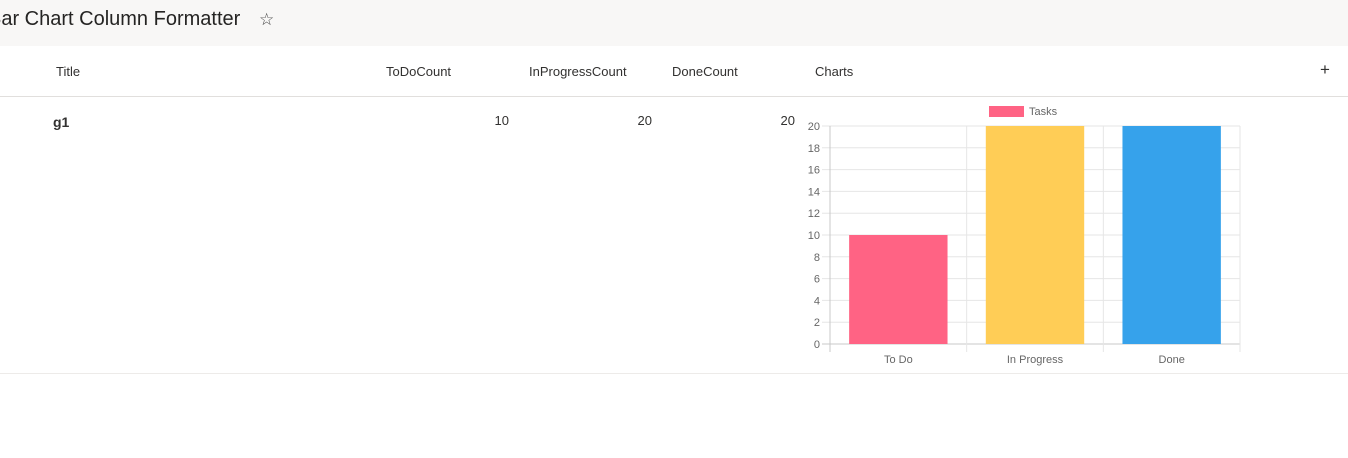  What do you see at coordinates (814, 214) in the screenshot?
I see `y-tick-label: 12` at bounding box center [814, 214].